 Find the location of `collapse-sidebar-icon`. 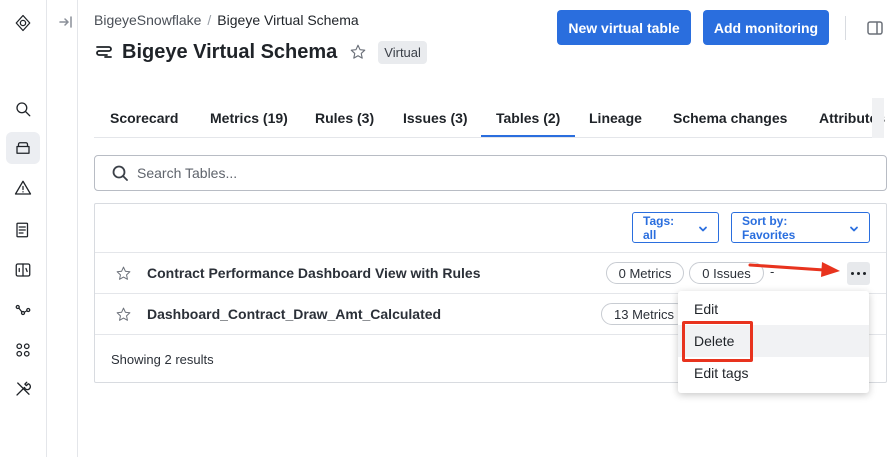

collapse-sidebar-icon is located at coordinates (65, 22).